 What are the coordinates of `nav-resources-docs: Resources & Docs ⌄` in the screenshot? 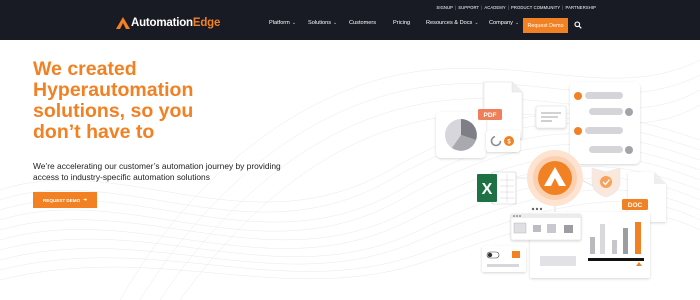 It's located at (452, 23).